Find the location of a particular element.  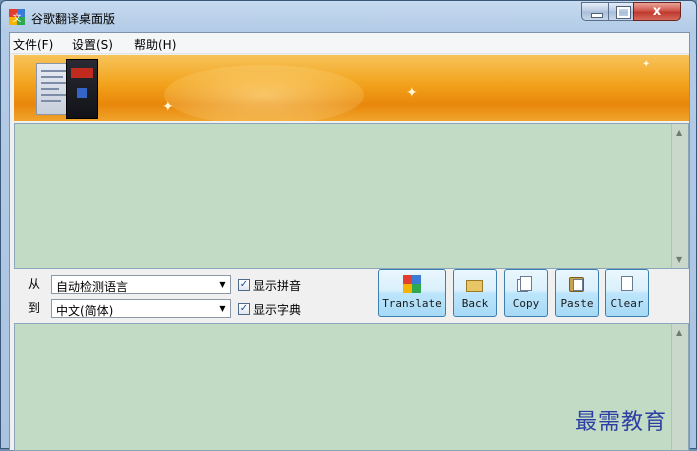

svg-text: 文 is located at coordinates (16, 18).